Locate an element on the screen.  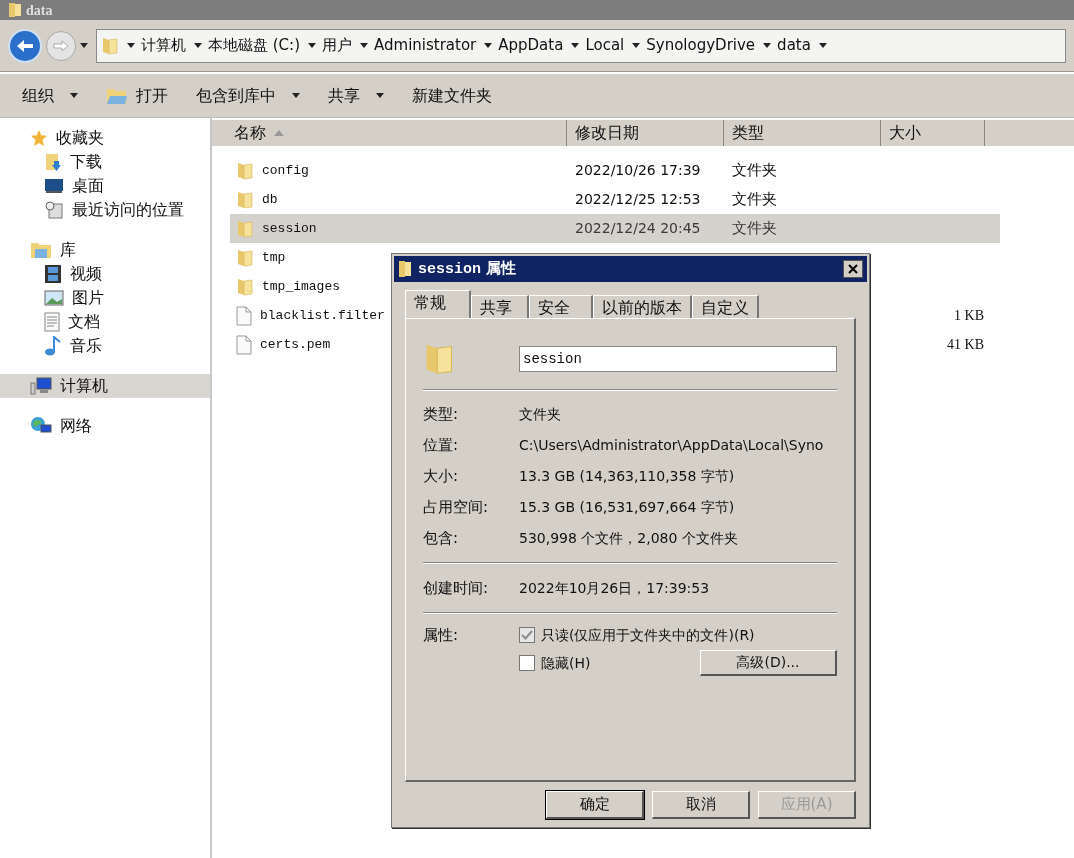
info-value: 15.3 GB (16,531,697,664 字节) is located at coordinates (627, 507).